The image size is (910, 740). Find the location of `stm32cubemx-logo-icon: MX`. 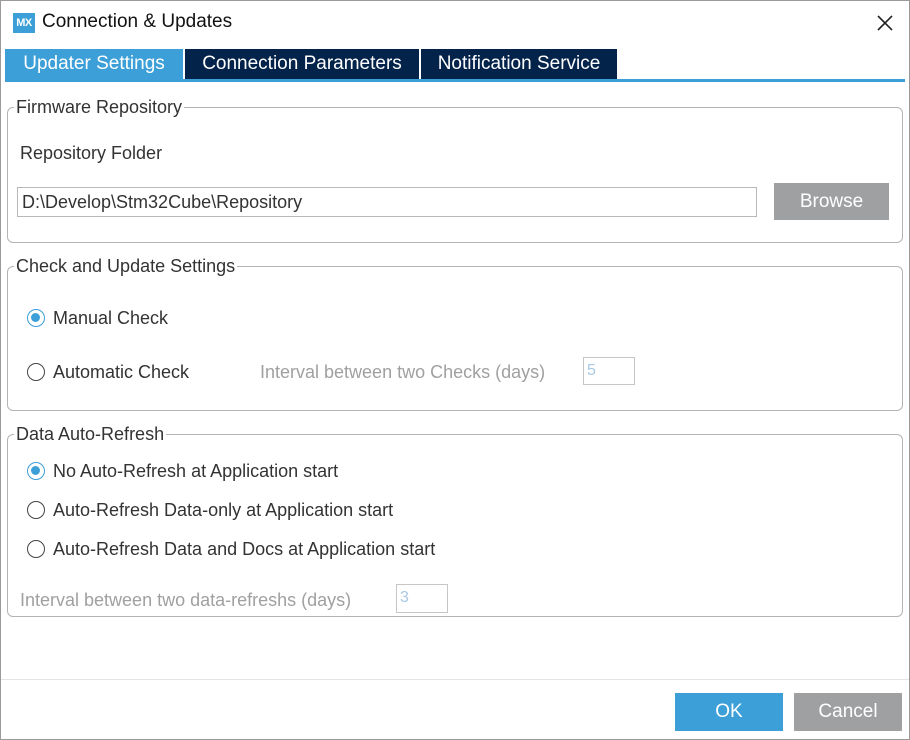

stm32cubemx-logo-icon: MX is located at coordinates (24, 23).